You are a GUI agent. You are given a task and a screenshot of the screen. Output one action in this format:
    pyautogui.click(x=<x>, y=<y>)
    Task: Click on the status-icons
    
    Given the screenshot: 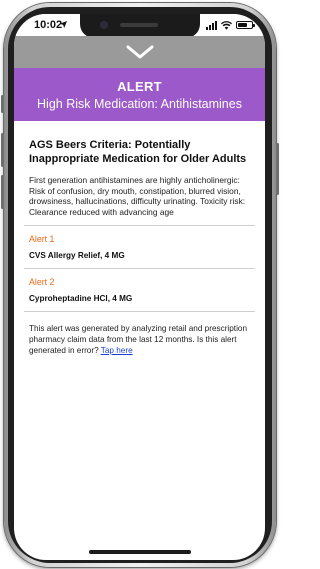 What is the action you would take?
    pyautogui.click(x=230, y=25)
    